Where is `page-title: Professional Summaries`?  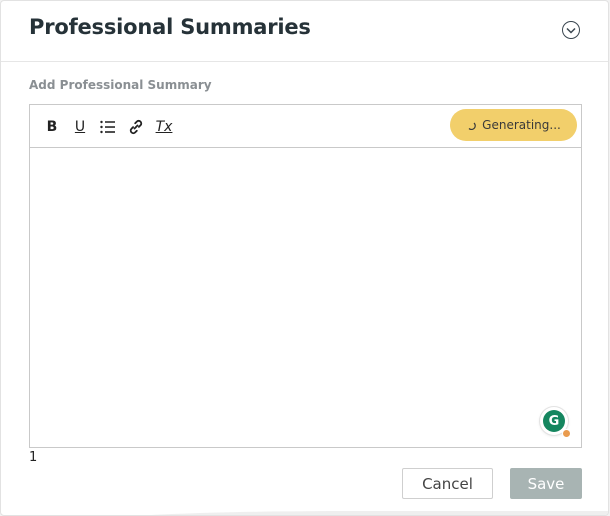 page-title: Professional Summaries is located at coordinates (170, 27).